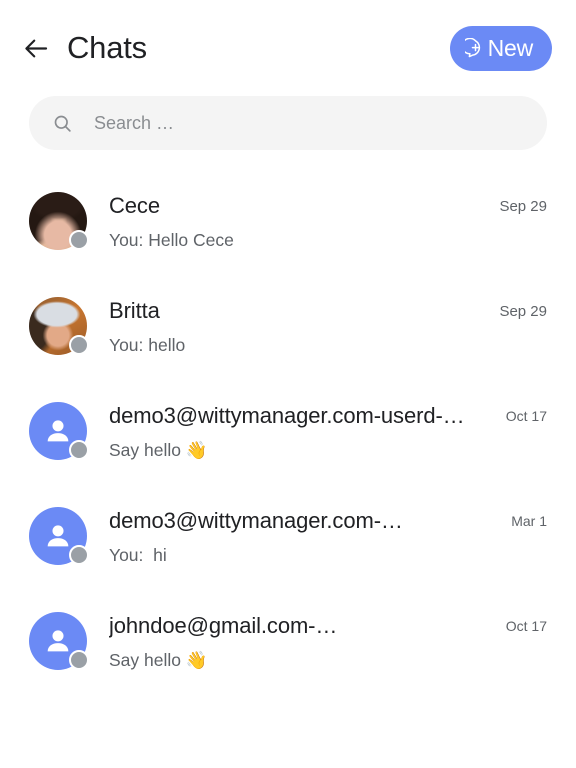 The image size is (576, 768). I want to click on chat-text: Cece You: Hello Cece, so click(294, 221).